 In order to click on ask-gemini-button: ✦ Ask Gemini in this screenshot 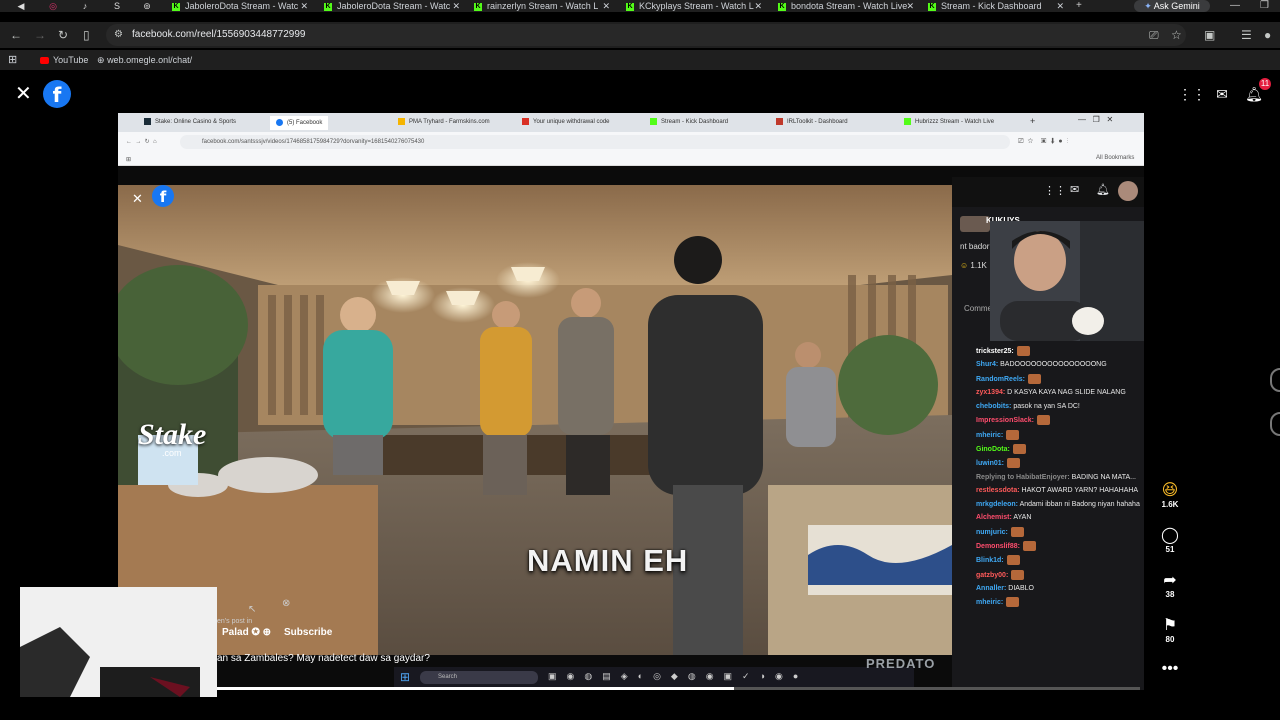, I will do `click(1172, 6)`.